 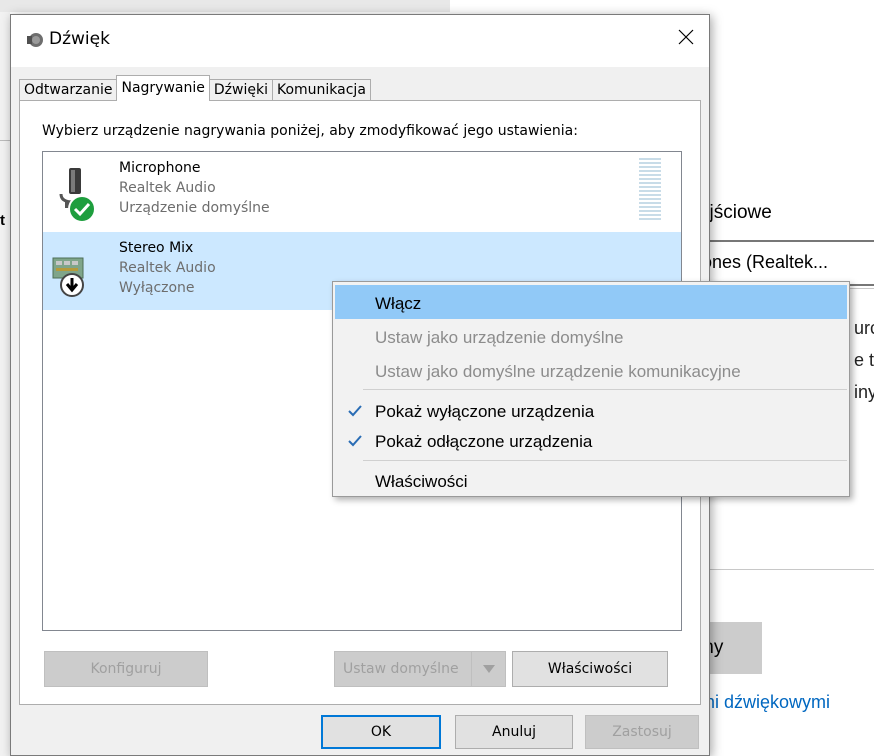 I want to click on chevron-down-icon, so click(x=488, y=669).